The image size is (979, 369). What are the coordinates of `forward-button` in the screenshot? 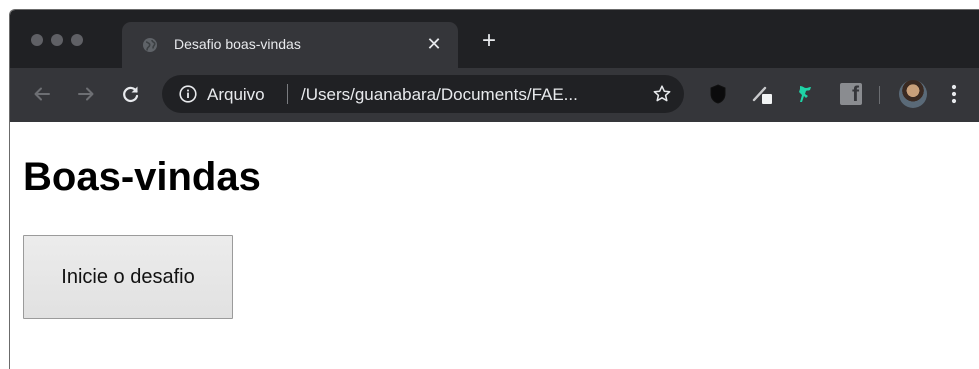 It's located at (86, 94).